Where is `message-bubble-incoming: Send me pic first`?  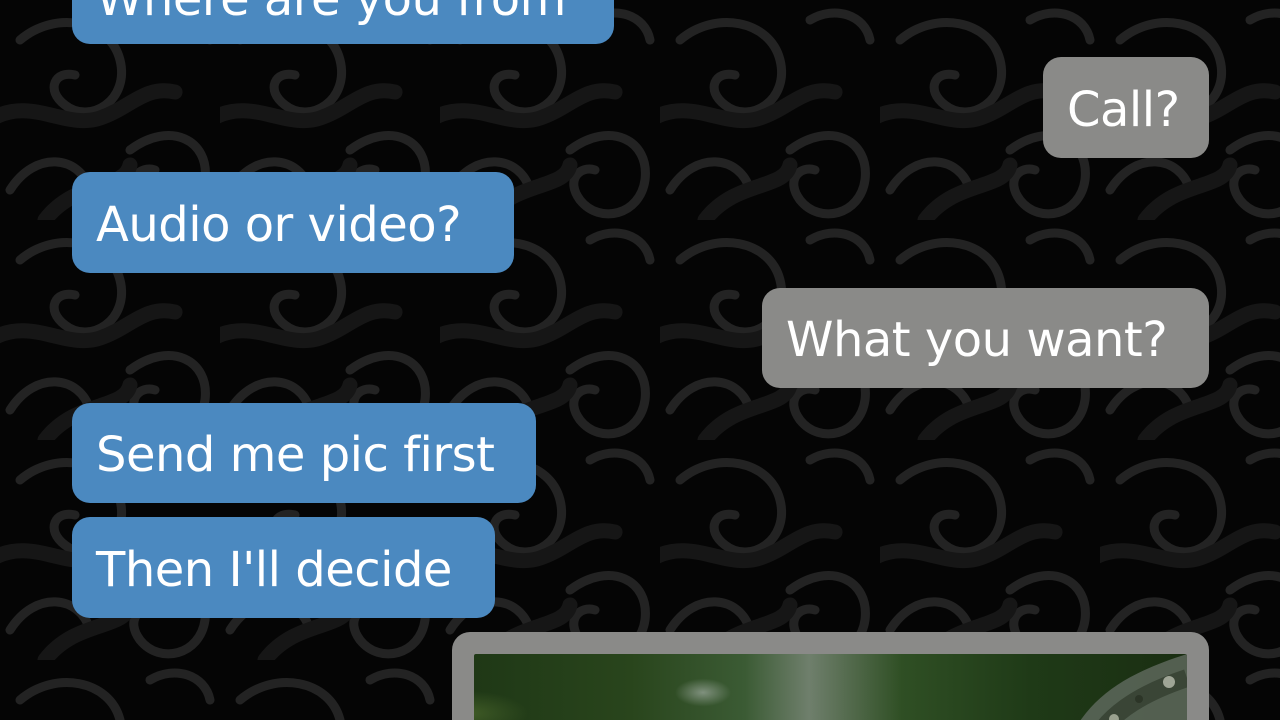 message-bubble-incoming: Send me pic first is located at coordinates (304, 453).